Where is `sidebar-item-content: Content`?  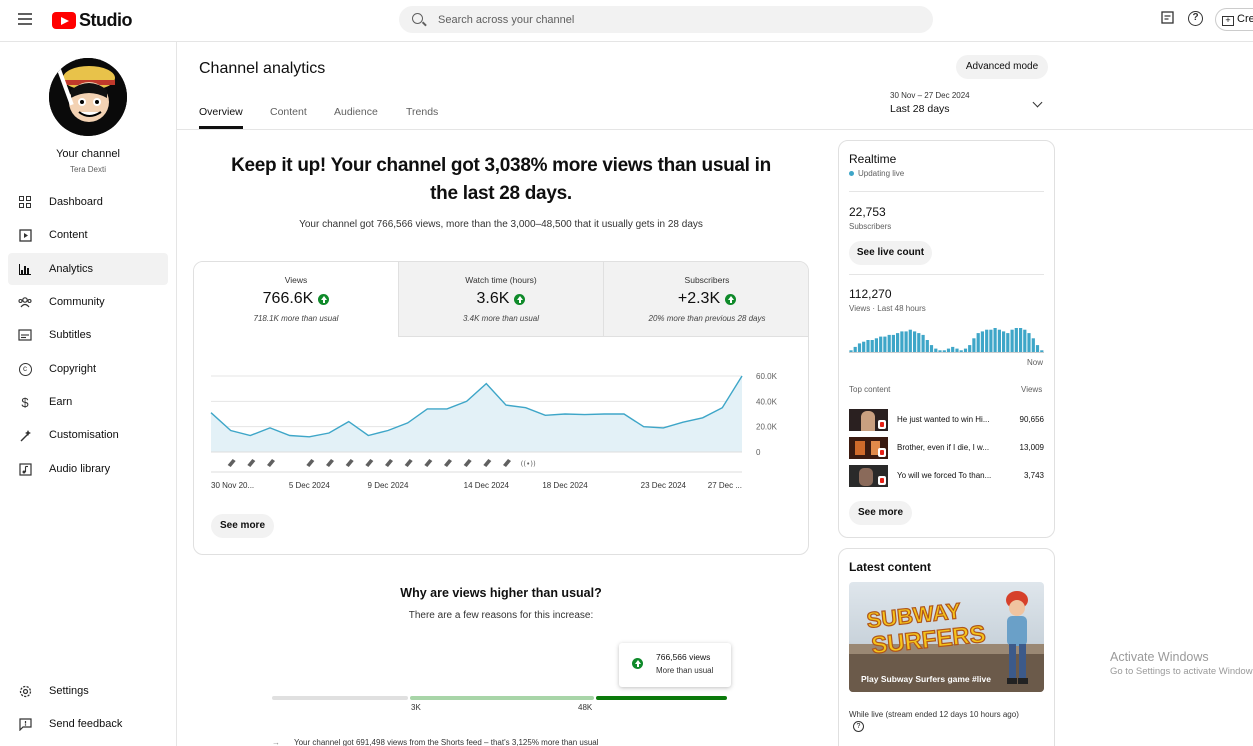
sidebar-item-content: Content is located at coordinates (88, 235).